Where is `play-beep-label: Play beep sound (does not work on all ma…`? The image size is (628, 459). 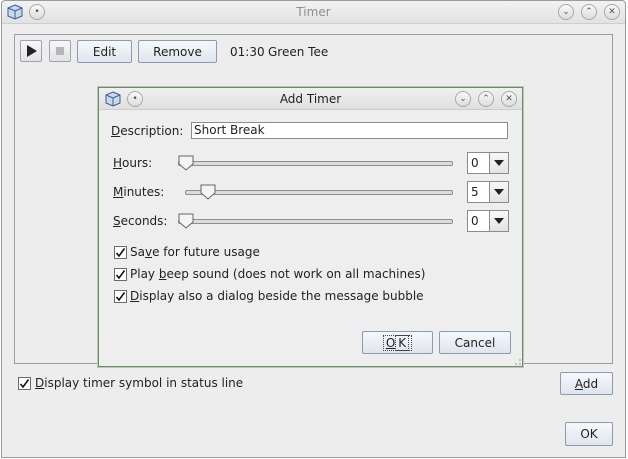 play-beep-label: Play beep sound (does not work on all ma… is located at coordinates (278, 274).